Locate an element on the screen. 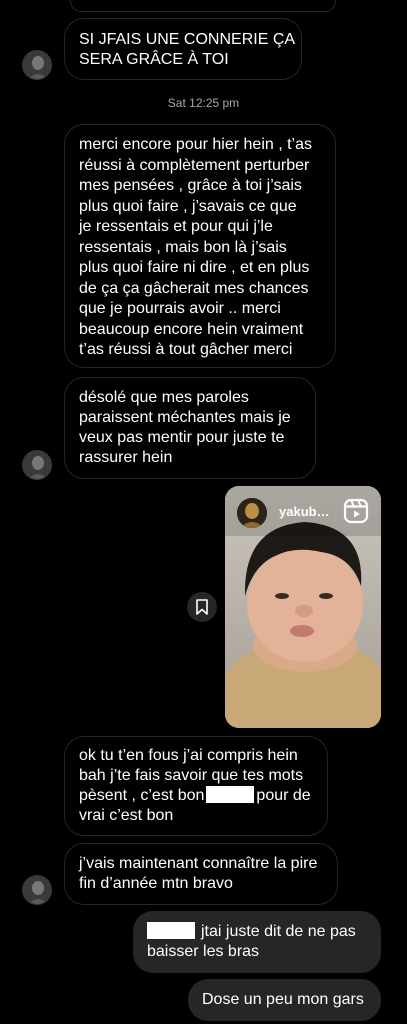 The width and height of the screenshot is (407, 1024). message-text: fin d’année mtn bravo is located at coordinates (156, 883).